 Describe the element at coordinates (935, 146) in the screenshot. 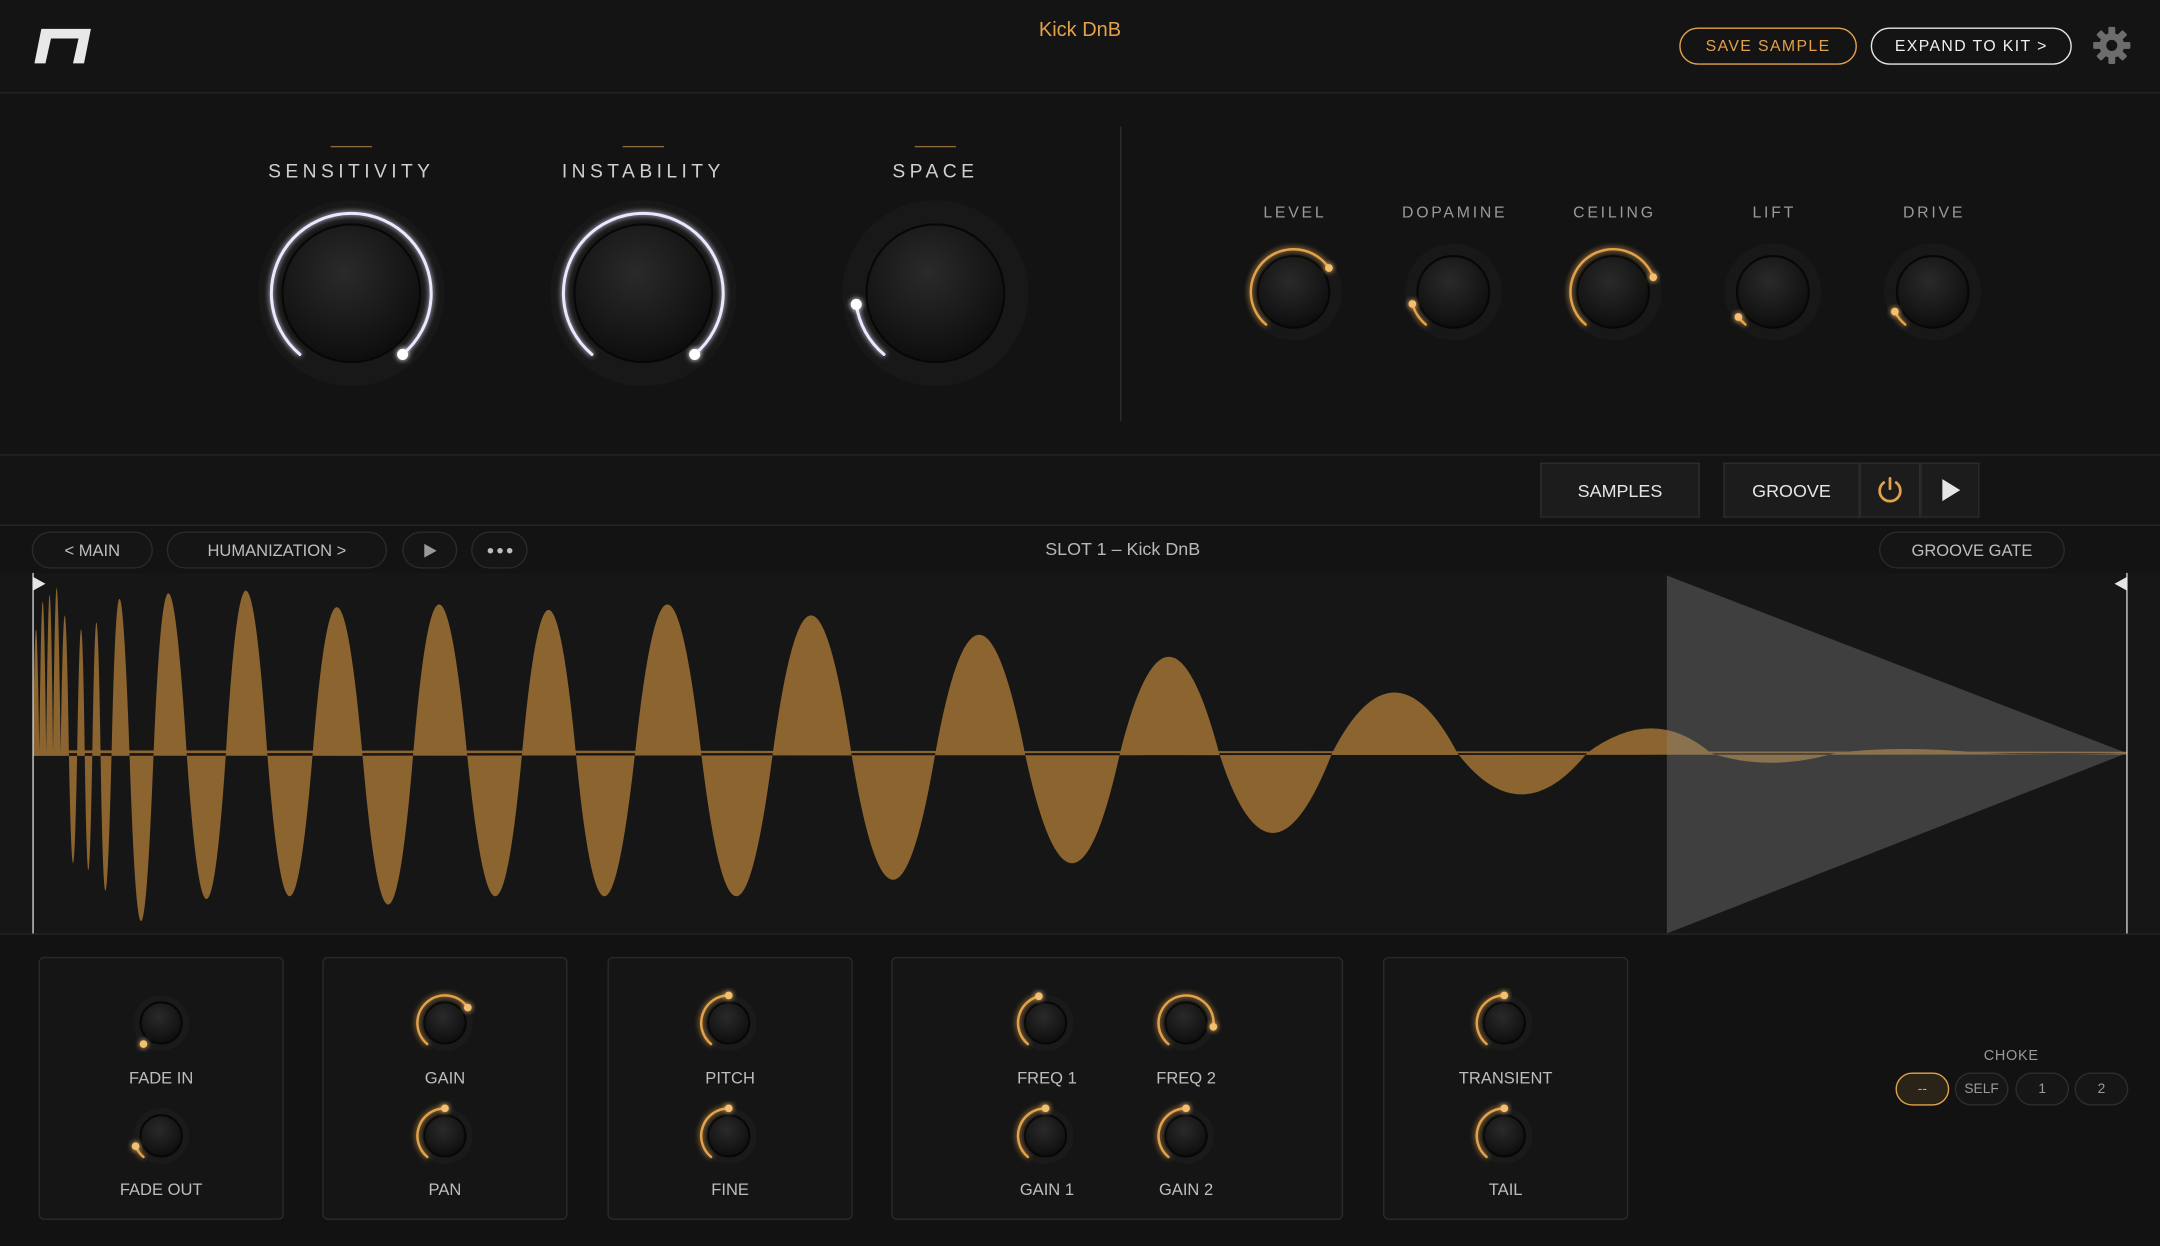

I see `space-accent-line` at that location.